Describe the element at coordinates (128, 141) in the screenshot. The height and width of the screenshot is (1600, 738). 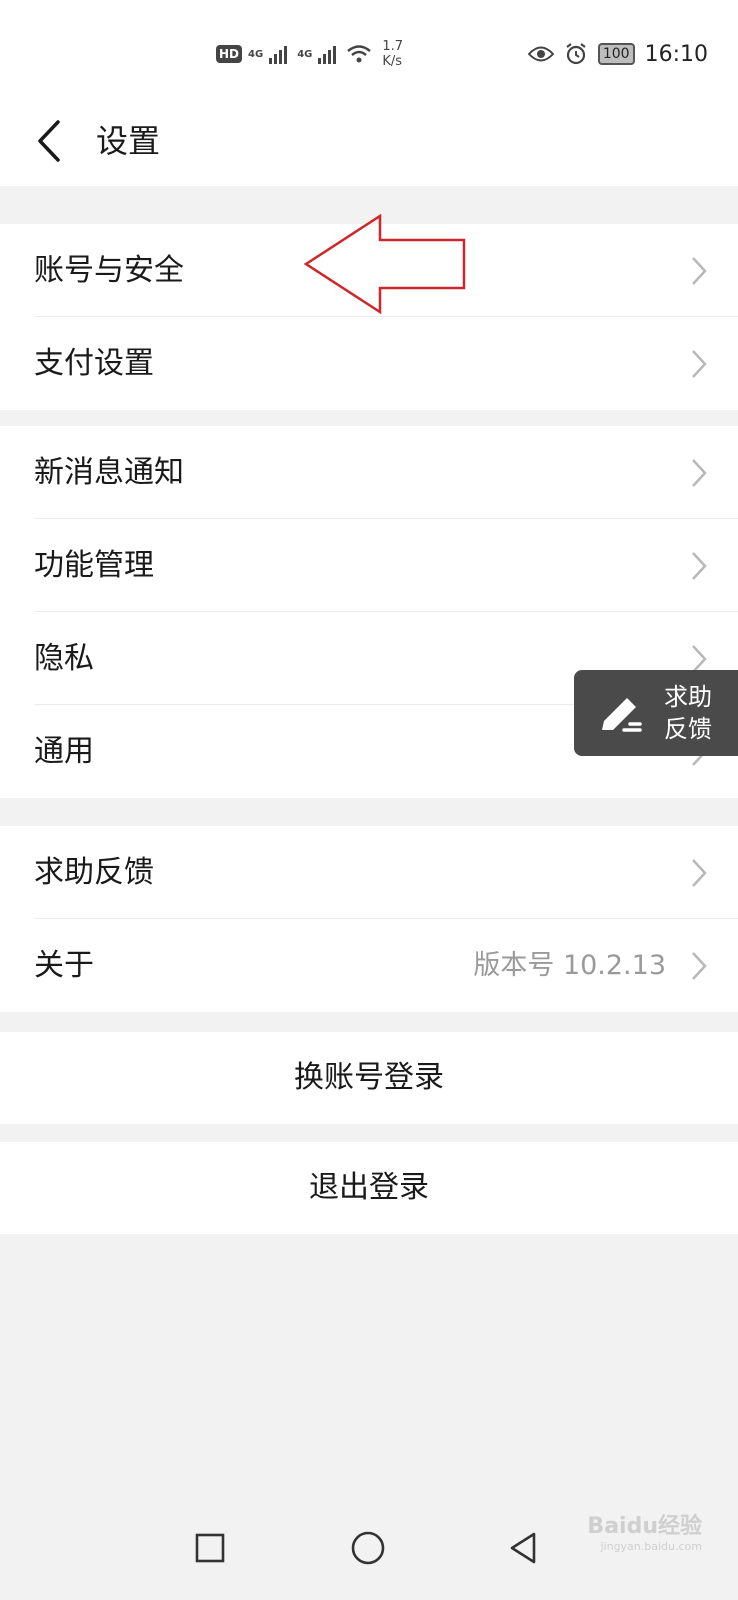
I see `page-title: 设置` at that location.